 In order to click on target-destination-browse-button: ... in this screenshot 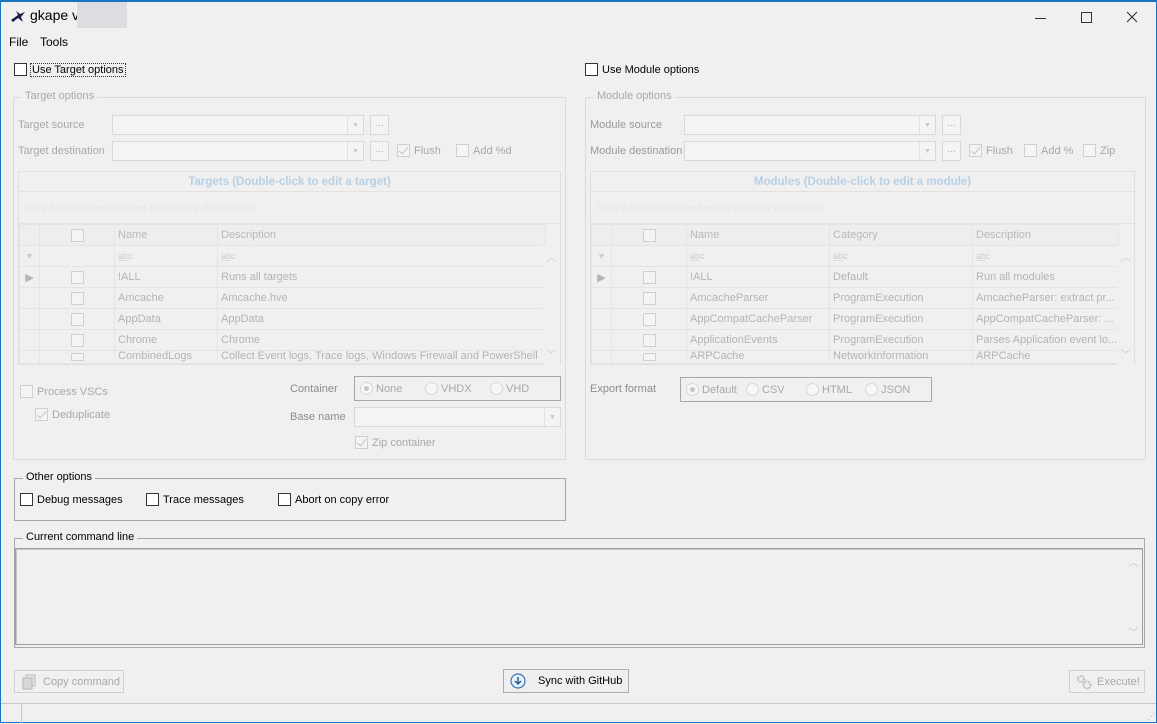, I will do `click(379, 151)`.